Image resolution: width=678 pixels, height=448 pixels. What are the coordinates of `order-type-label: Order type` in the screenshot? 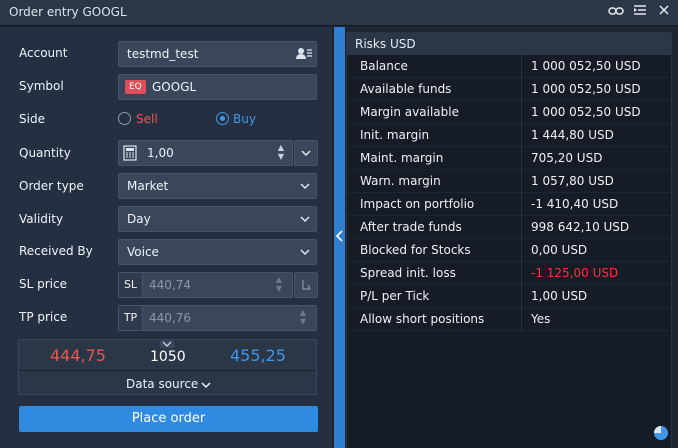 It's located at (51, 186).